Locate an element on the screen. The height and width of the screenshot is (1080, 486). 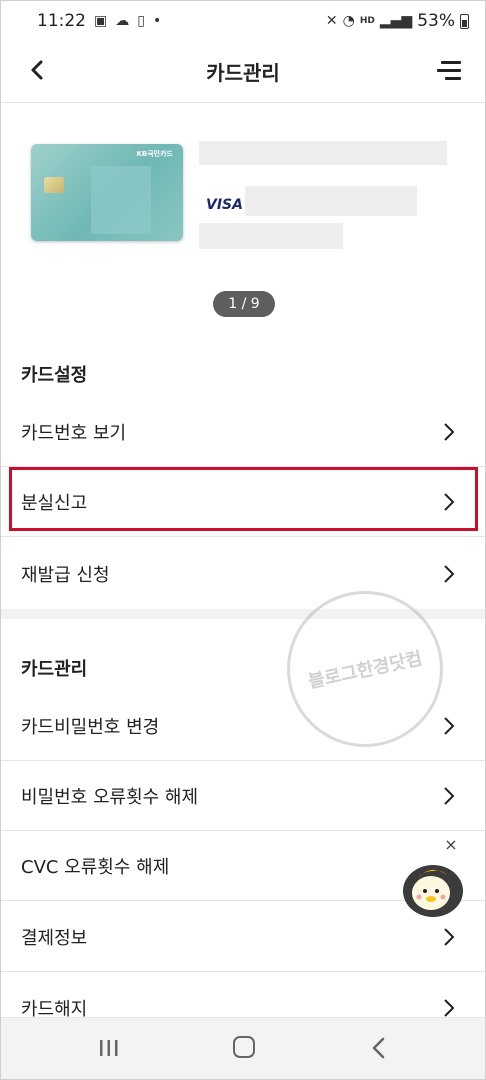
card-pager: 1 / 9 is located at coordinates (244, 304).